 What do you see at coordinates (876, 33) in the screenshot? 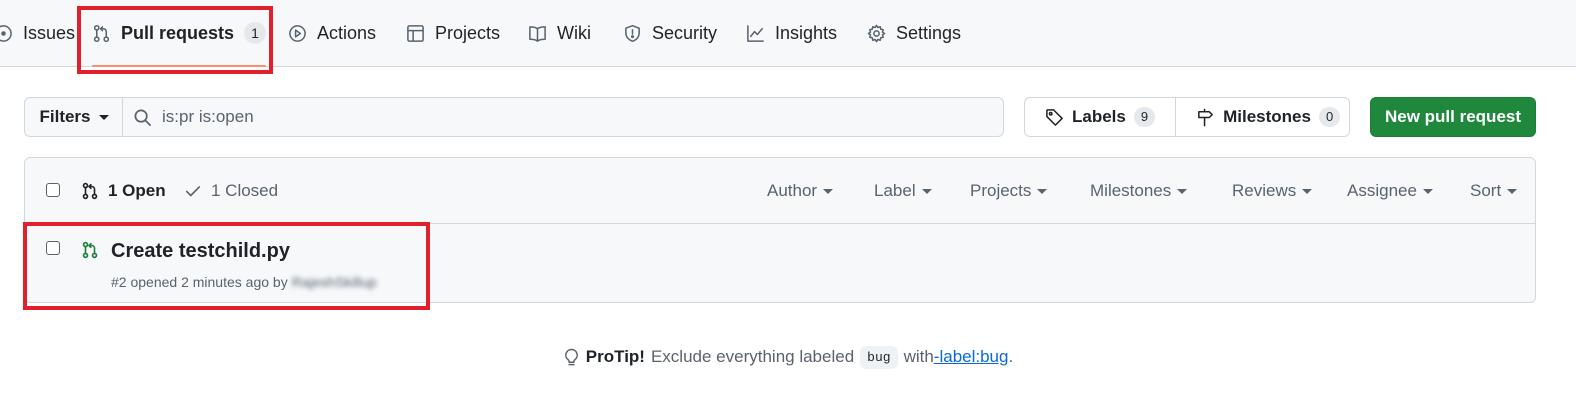
I see `gear-icon` at bounding box center [876, 33].